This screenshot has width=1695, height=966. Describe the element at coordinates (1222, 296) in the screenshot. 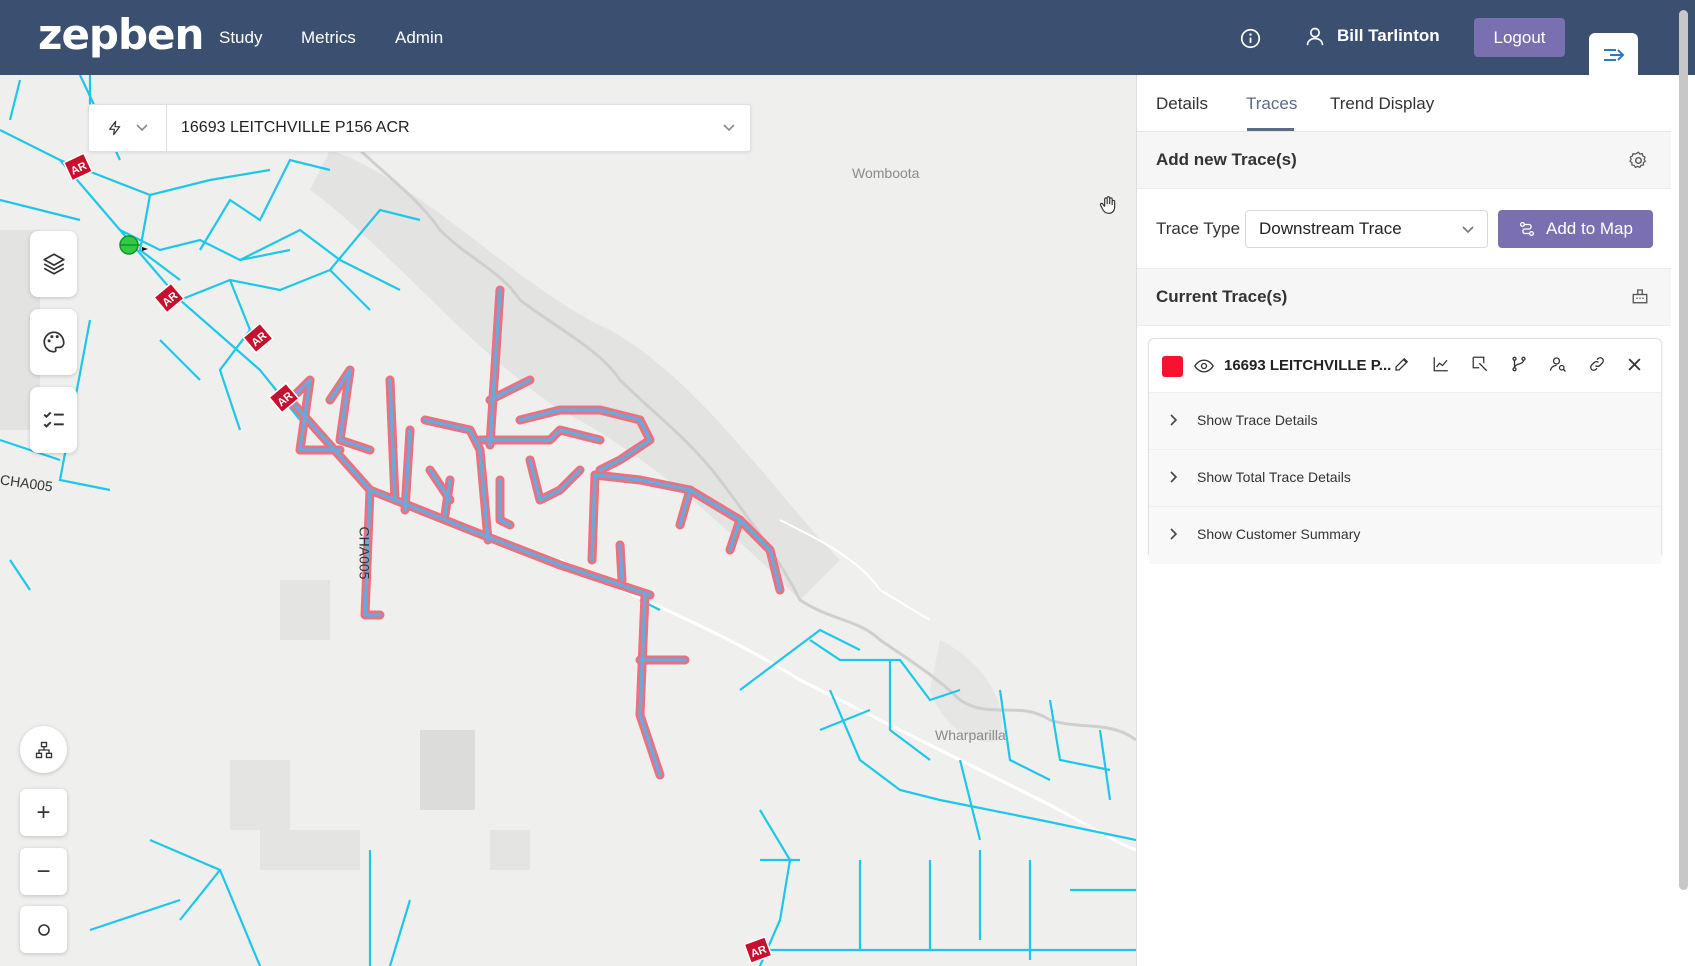

I see `current-traces-title: Current Trace(s)` at that location.